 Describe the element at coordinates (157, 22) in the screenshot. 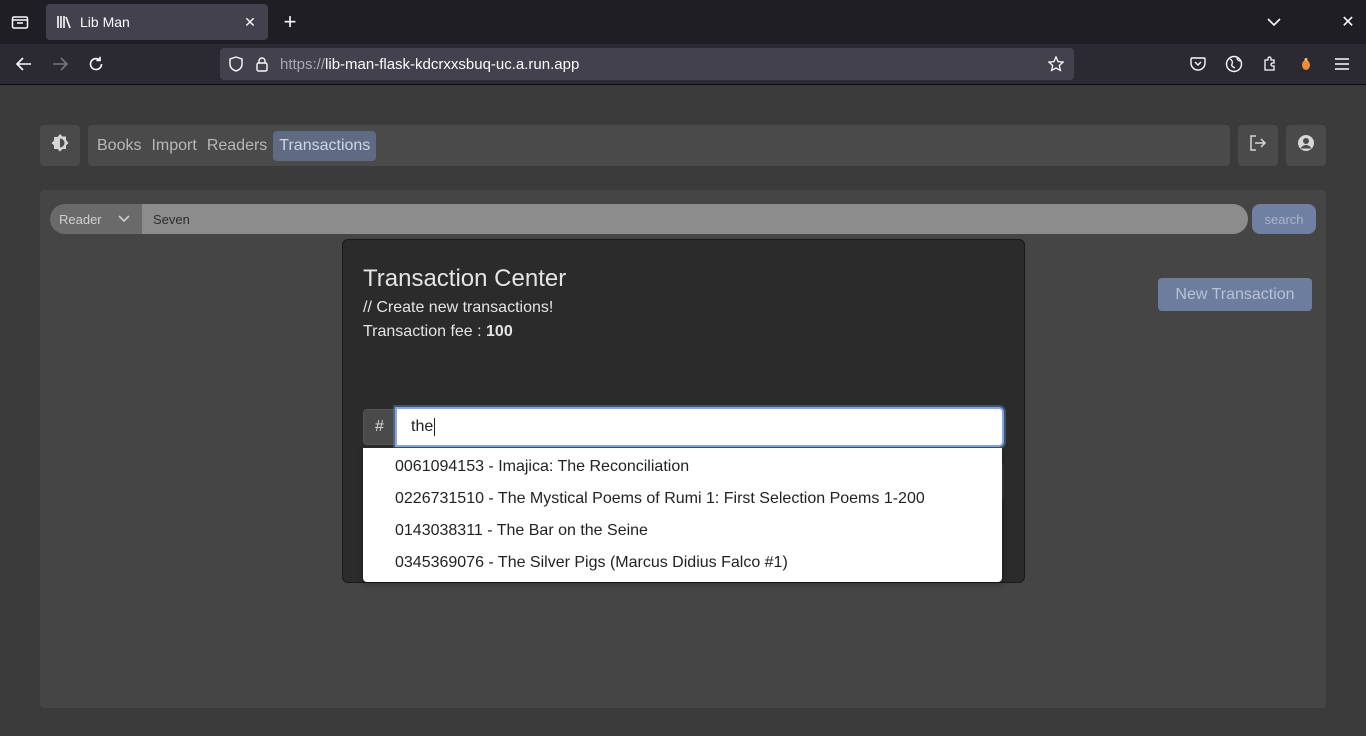

I see `browser-tab: Lib Man ✕` at that location.